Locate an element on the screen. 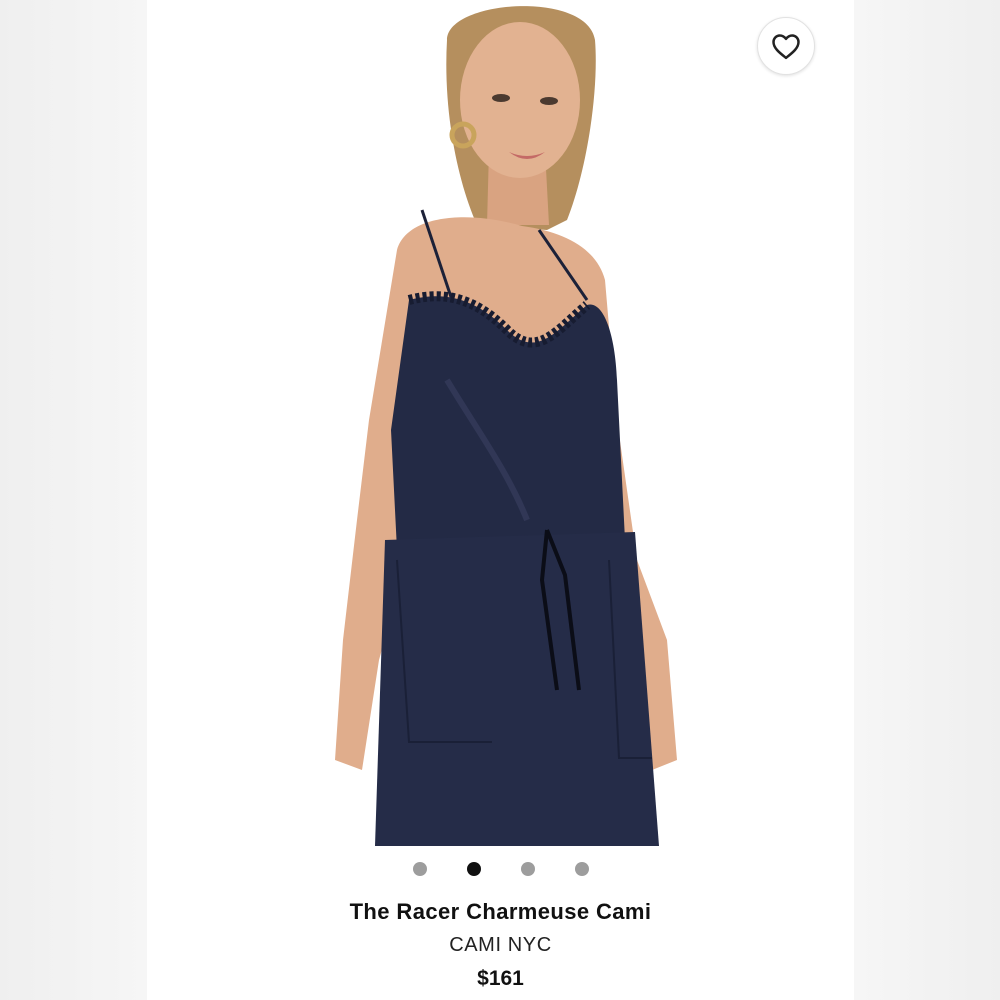  heart-icon is located at coordinates (786, 47).